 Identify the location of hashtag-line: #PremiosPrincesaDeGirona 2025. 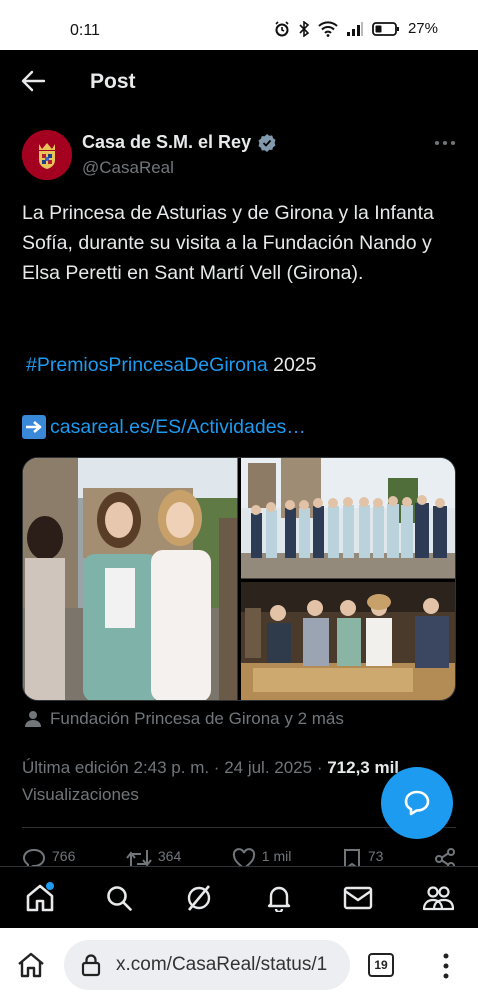
(171, 365).